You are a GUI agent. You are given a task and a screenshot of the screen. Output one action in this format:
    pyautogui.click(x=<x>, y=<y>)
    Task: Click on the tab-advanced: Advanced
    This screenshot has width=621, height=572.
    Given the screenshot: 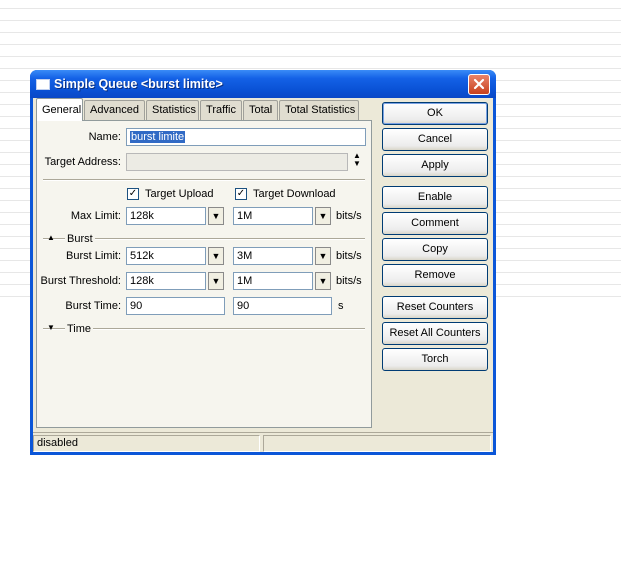 What is the action you would take?
    pyautogui.click(x=114, y=110)
    